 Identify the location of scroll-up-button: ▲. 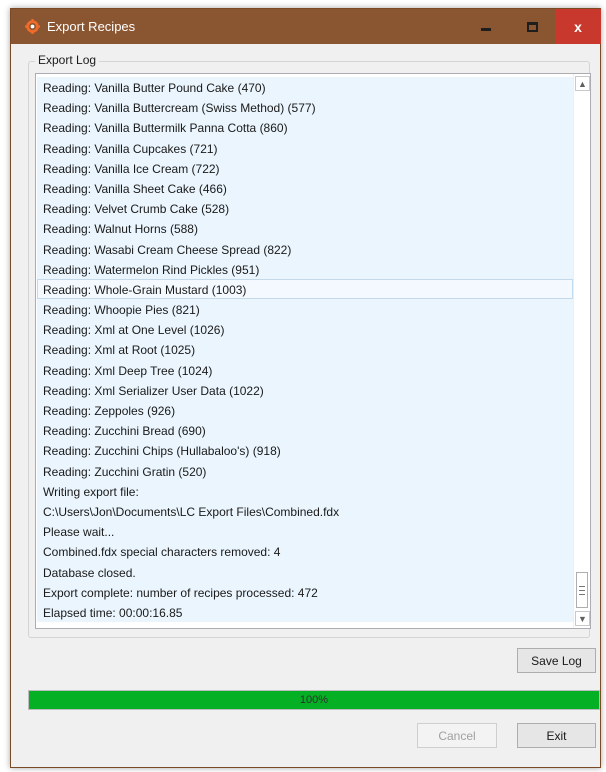
(582, 83).